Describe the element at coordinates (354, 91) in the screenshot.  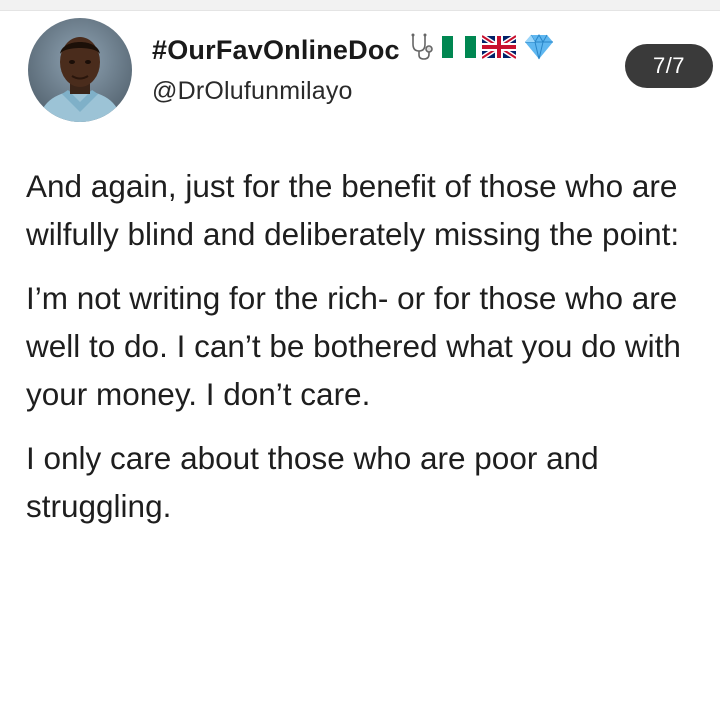
I see `author-handle: @DrOlufunmilayo` at that location.